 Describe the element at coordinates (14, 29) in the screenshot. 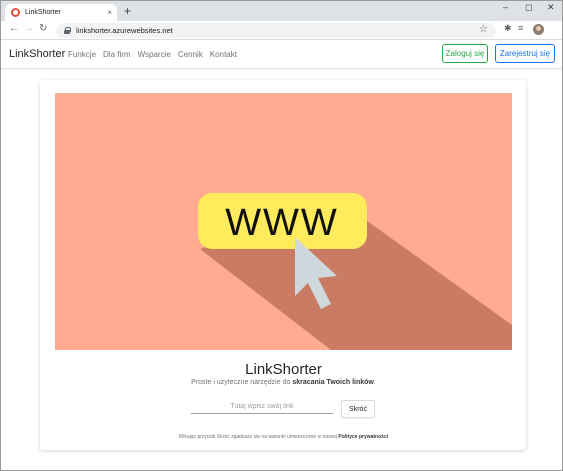

I see `back-arrow-icon: ←` at that location.